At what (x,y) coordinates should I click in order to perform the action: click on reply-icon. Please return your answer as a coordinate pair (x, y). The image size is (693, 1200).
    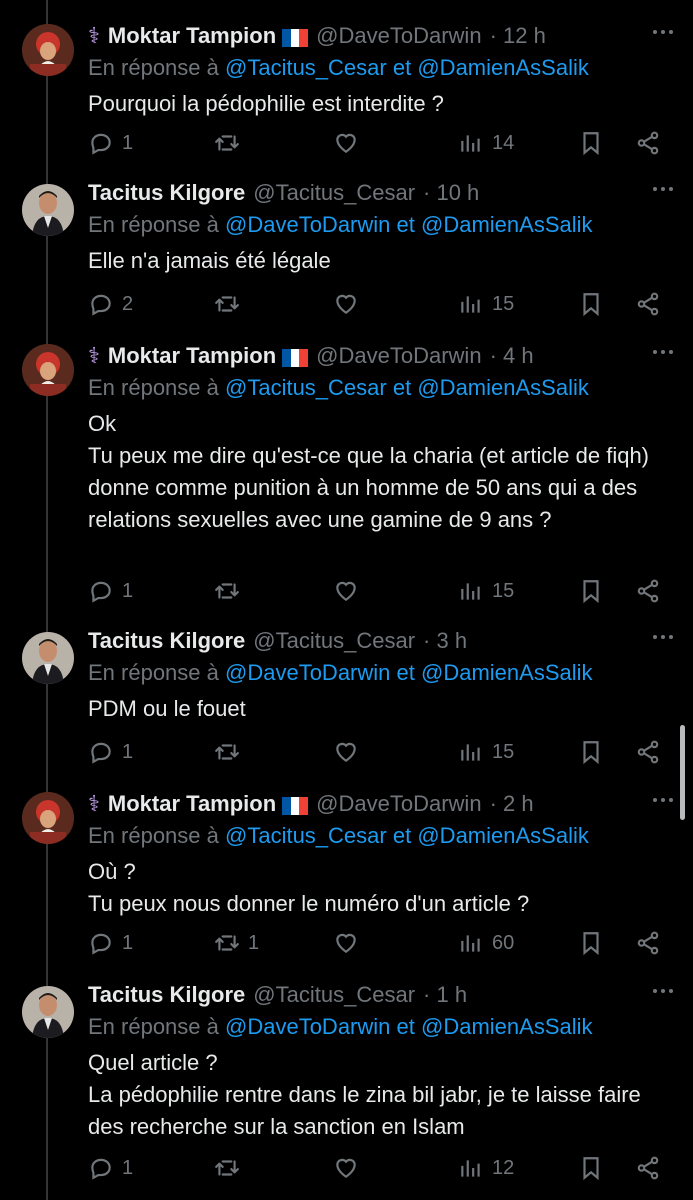
    Looking at the image, I should click on (101, 144).